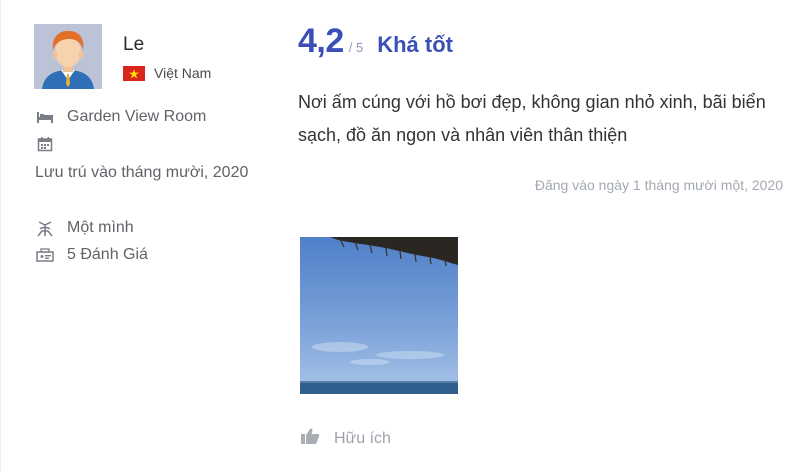 This screenshot has width=800, height=472. Describe the element at coordinates (45, 228) in the screenshot. I see `solo-traveler-icon` at that location.